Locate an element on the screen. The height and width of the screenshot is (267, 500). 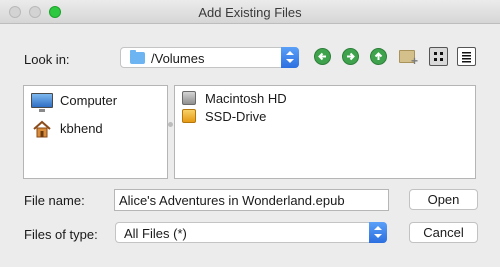
new-folder-button is located at coordinates (408, 57).